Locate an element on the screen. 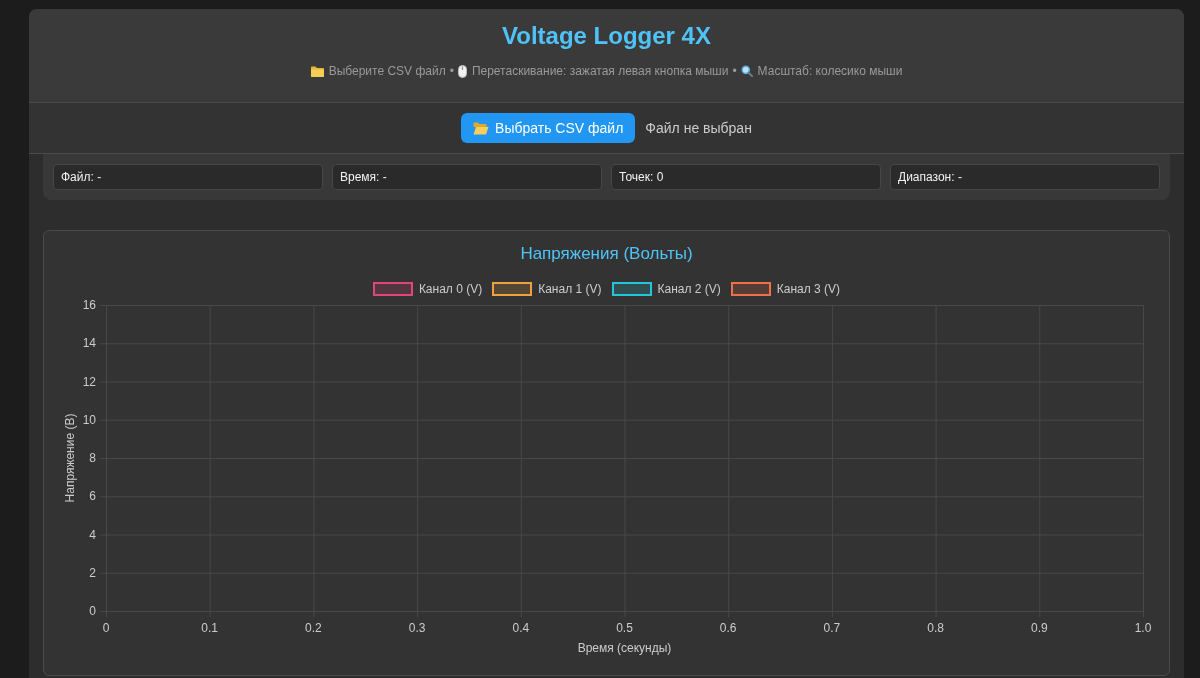 The image size is (1200, 678). legend-label: Канал 3 (V) is located at coordinates (808, 289).